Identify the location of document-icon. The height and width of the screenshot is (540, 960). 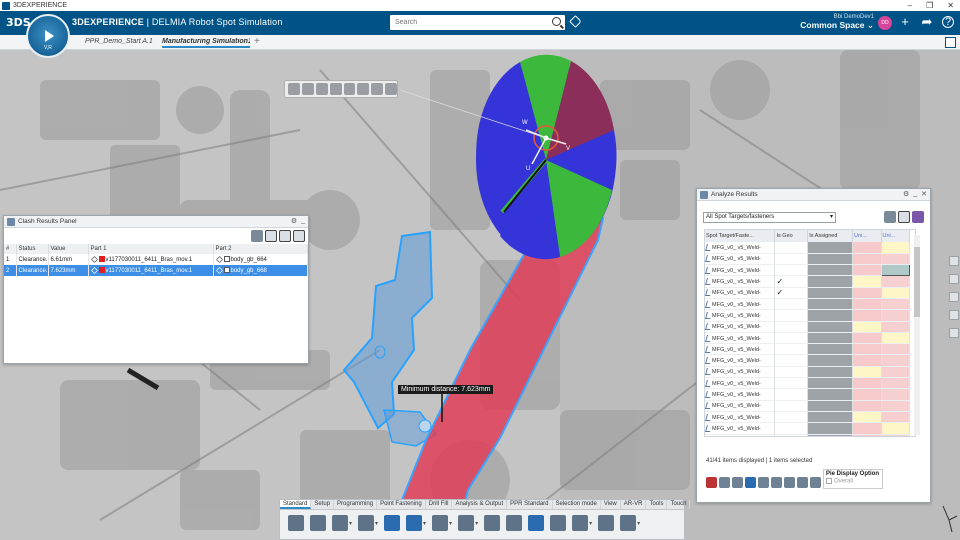
(628, 523).